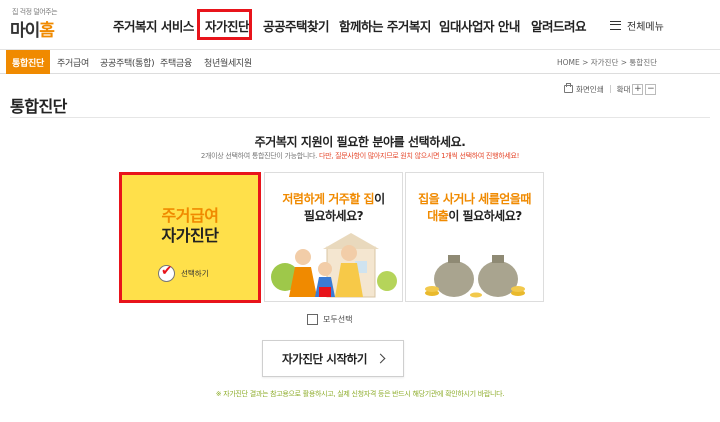  I want to click on zoom-label: 확대, so click(623, 89).